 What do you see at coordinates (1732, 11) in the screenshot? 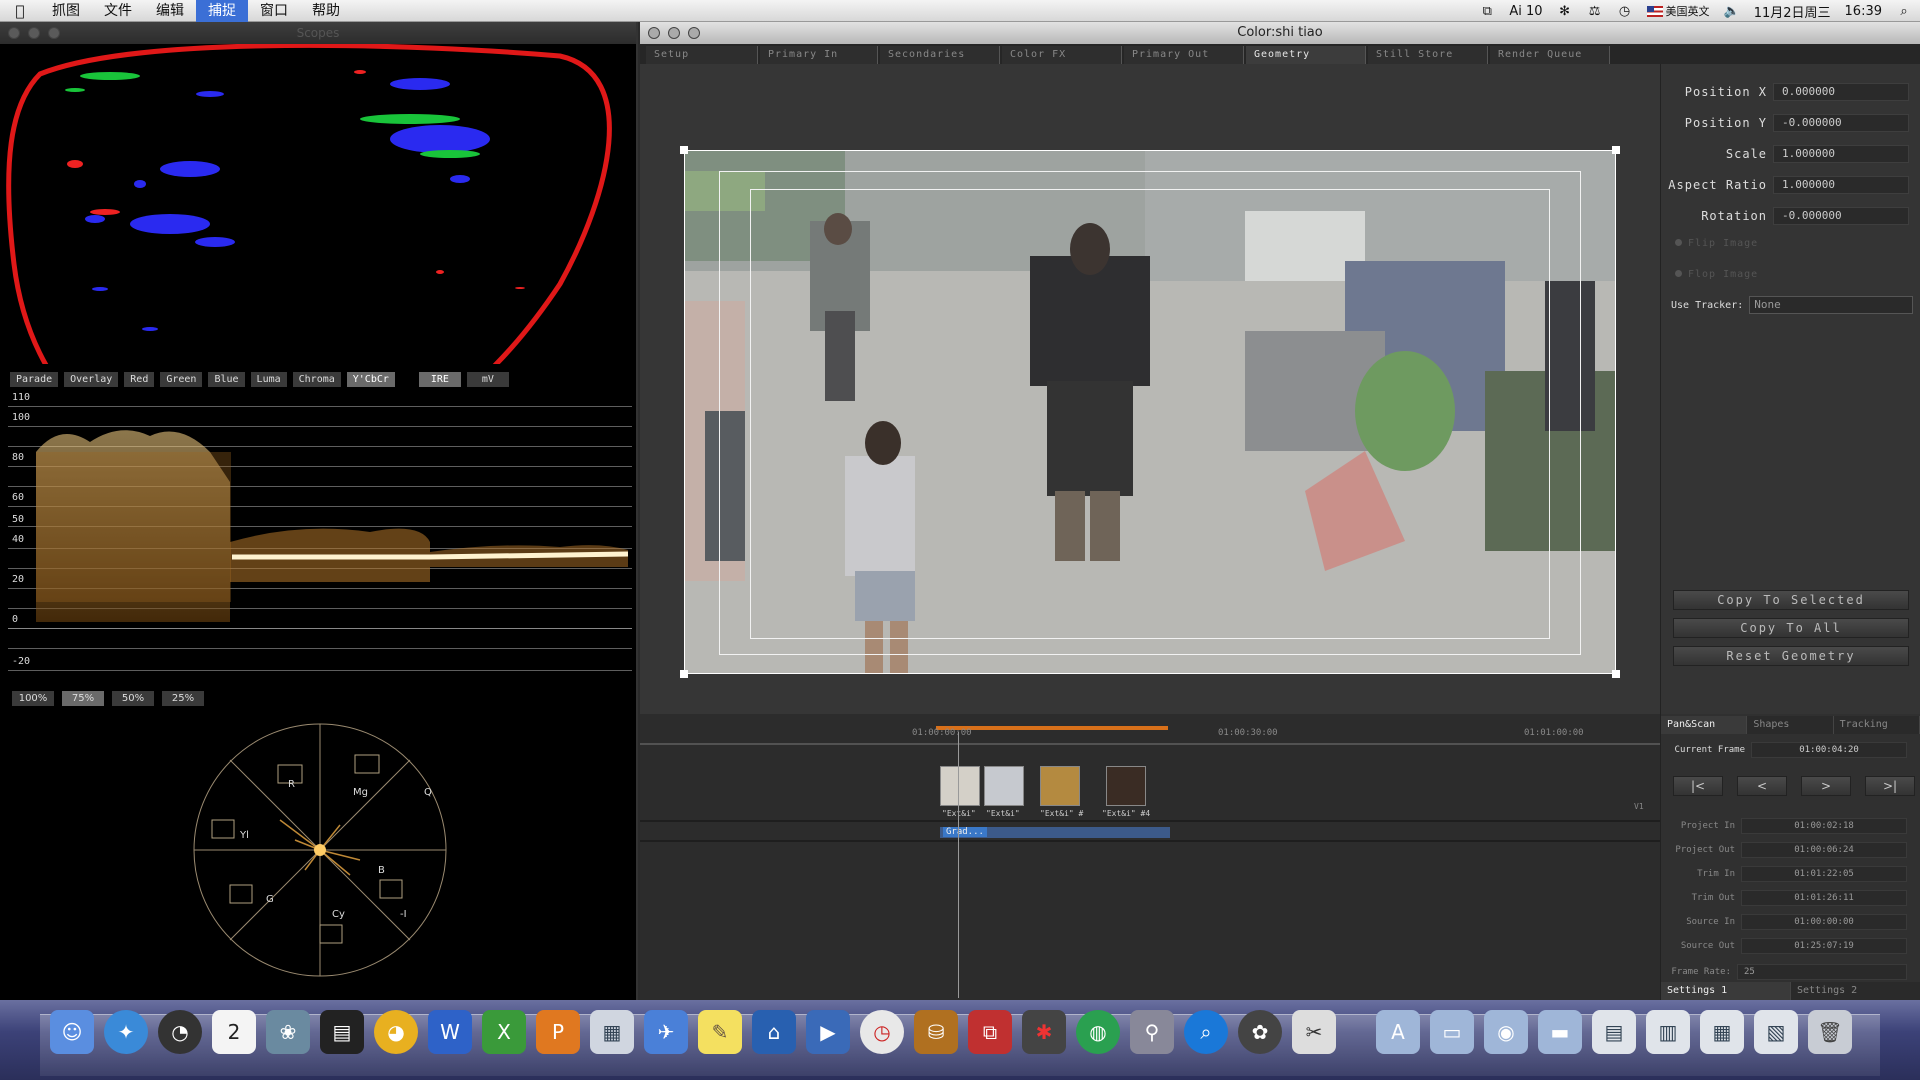
I see `volume-icon: 🔈` at bounding box center [1732, 11].